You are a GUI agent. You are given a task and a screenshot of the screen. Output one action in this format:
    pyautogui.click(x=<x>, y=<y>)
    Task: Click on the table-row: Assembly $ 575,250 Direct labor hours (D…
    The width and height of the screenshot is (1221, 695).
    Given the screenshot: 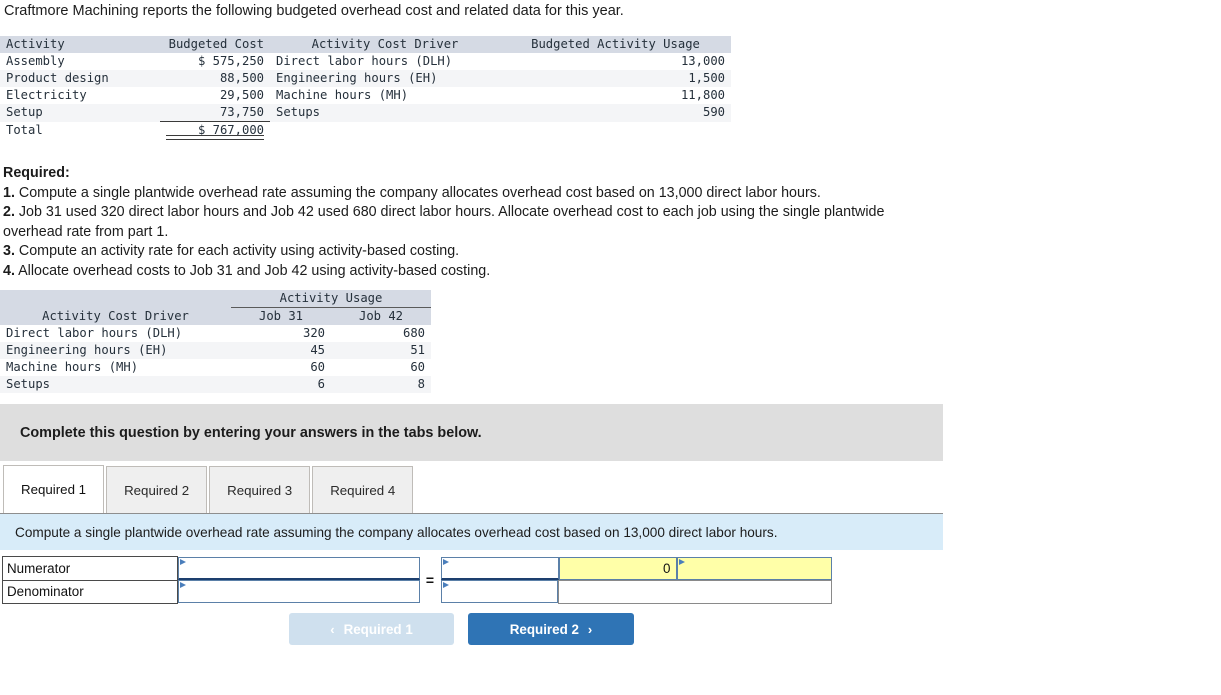 What is the action you would take?
    pyautogui.click(x=365, y=61)
    